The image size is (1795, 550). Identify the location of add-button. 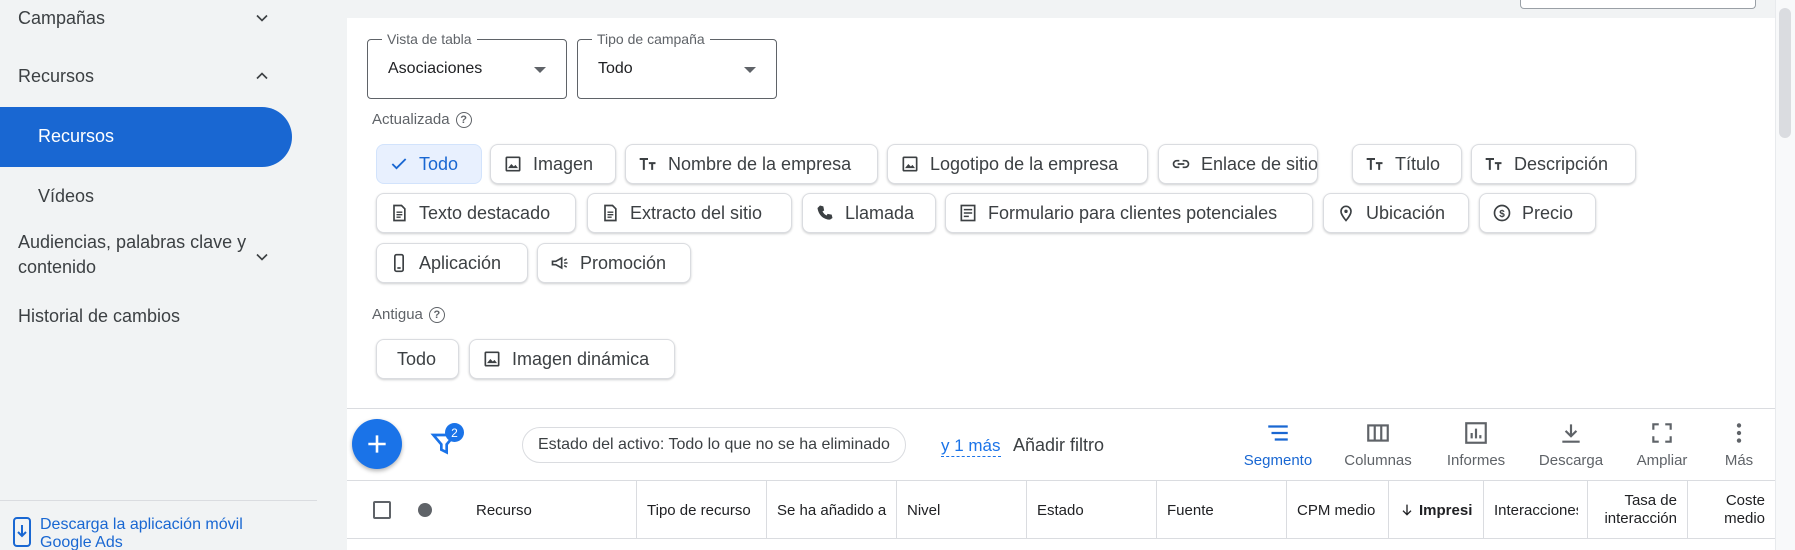
(377, 444).